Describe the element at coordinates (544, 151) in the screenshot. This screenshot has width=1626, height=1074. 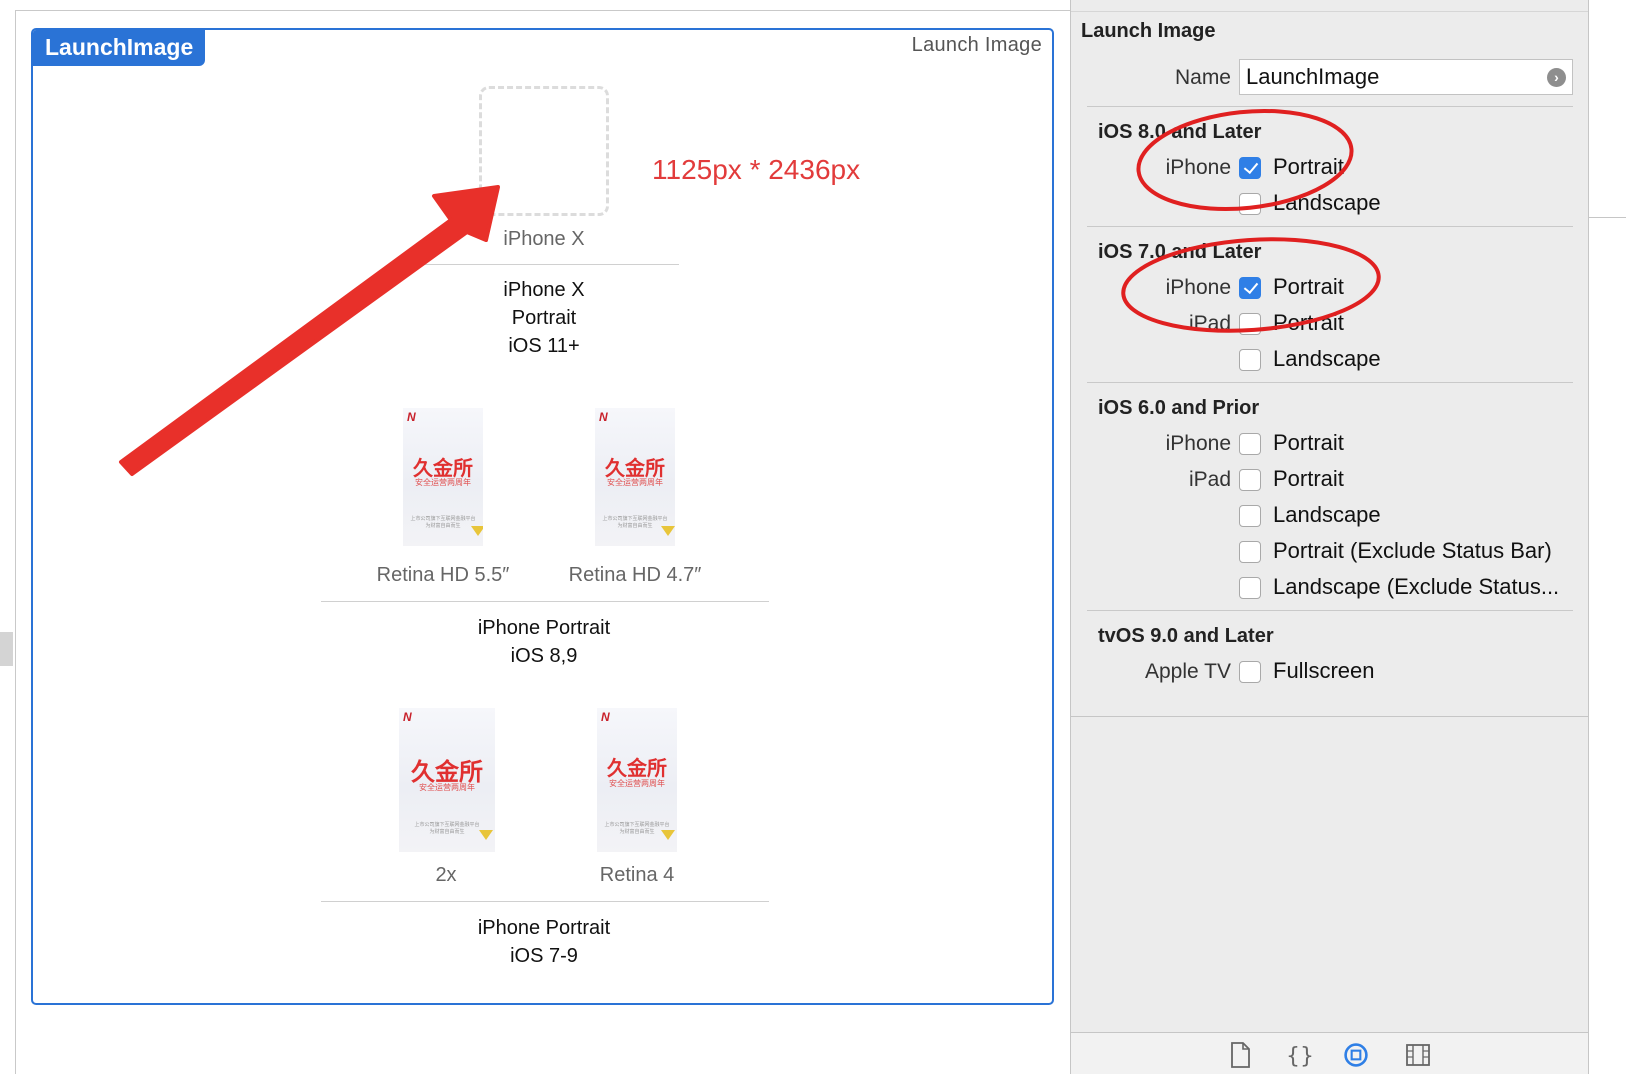
I see `iphone-x-image-well` at that location.